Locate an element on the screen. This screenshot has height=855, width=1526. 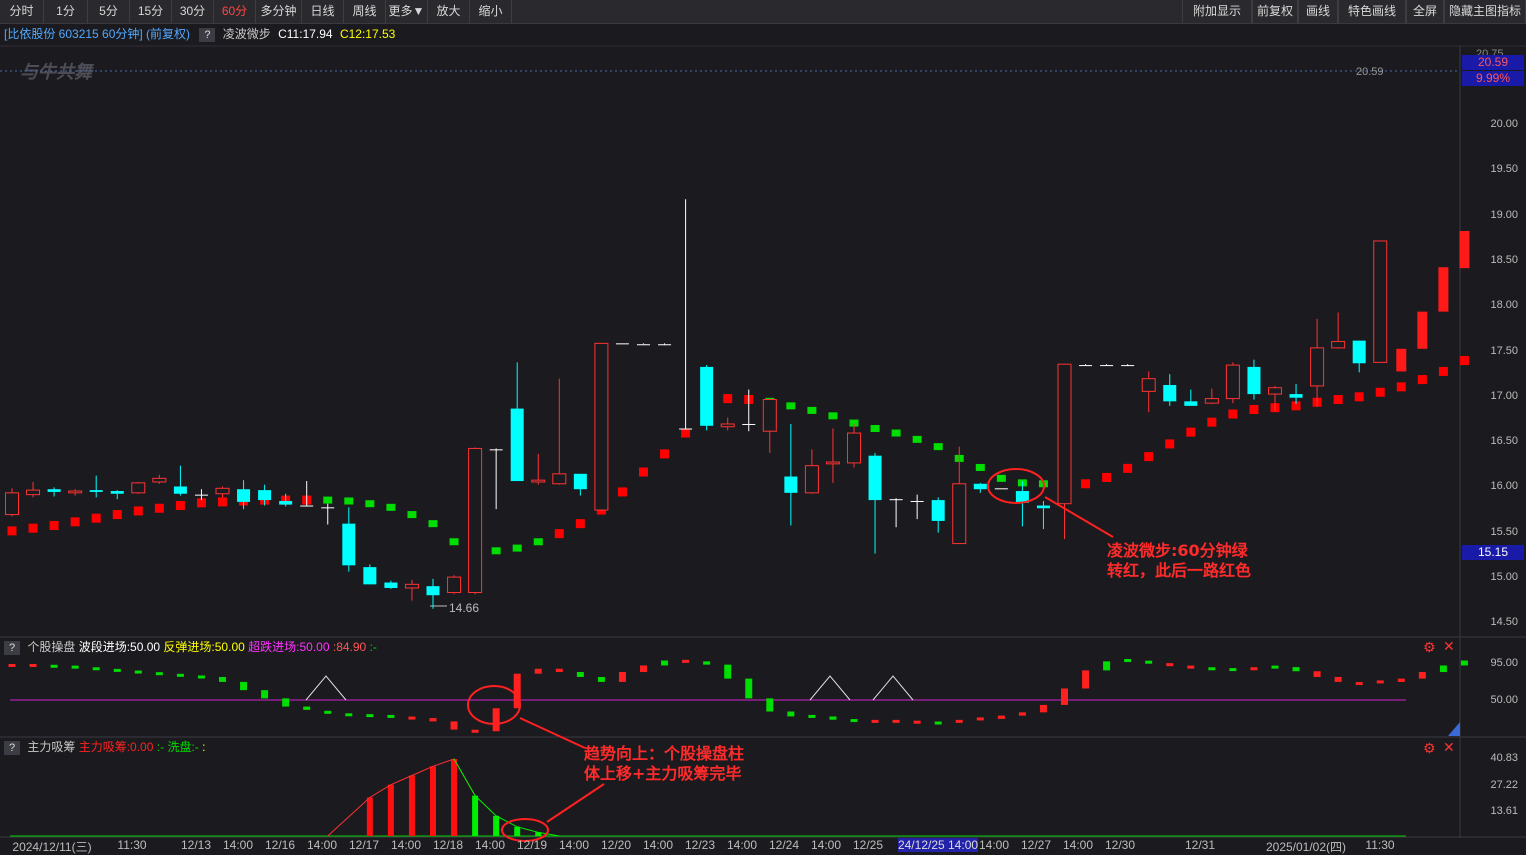
xi-l4: : is located at coordinates (204, 747).